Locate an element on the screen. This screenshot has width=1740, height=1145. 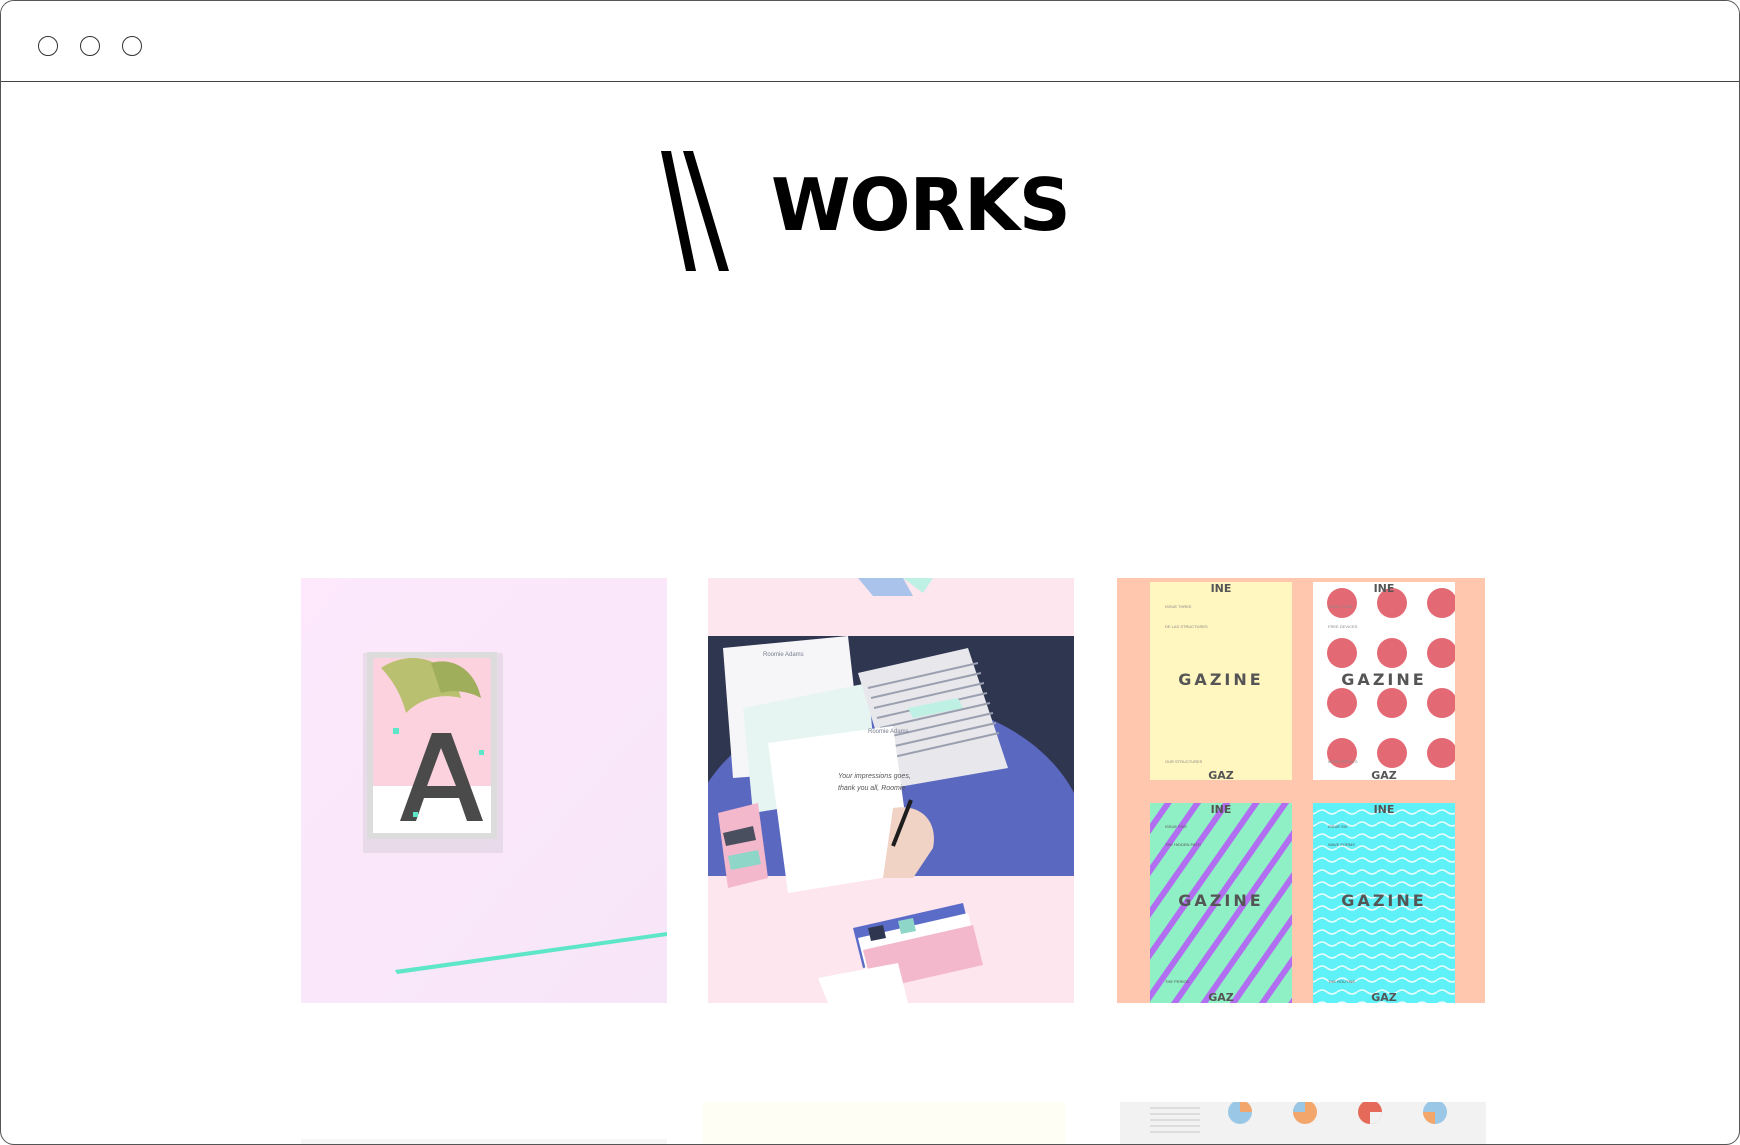
magazine-cover-3-line2: THE HIDDEN PATH is located at coordinates (1183, 844).